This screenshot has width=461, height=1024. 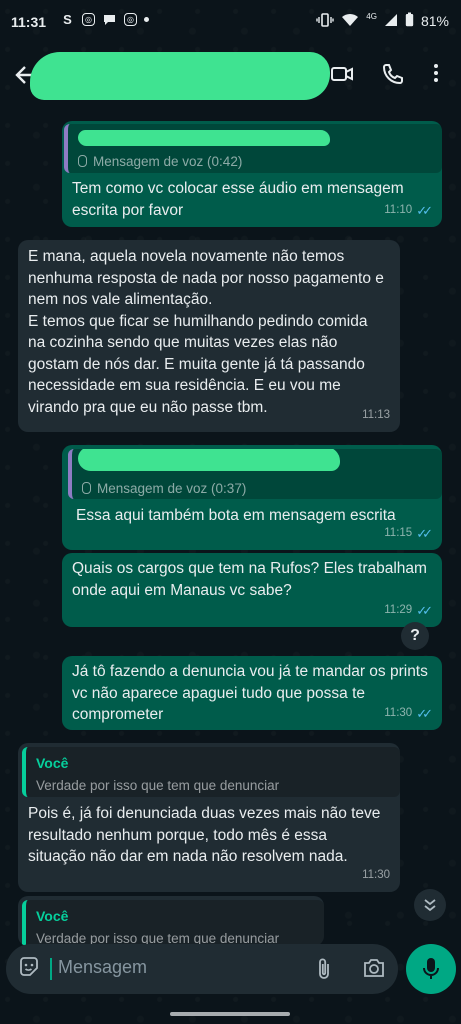 I want to click on battery-icon, so click(x=409, y=21).